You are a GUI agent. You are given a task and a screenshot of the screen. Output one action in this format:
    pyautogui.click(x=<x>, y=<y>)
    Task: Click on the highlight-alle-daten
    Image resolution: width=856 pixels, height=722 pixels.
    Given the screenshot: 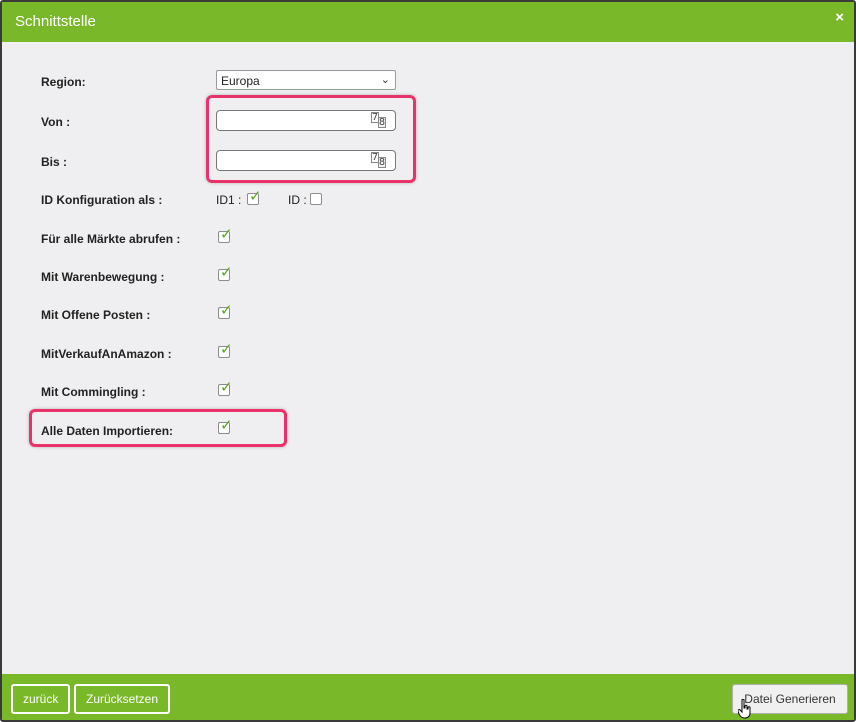 What is the action you would take?
    pyautogui.click(x=158, y=428)
    